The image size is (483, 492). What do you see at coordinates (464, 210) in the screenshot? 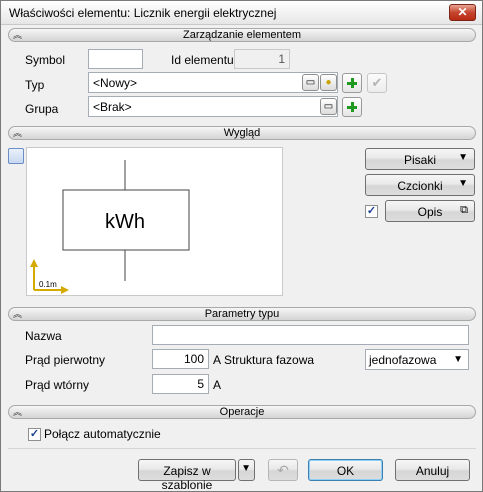
I see `open-window-icon: ⧉` at bounding box center [464, 210].